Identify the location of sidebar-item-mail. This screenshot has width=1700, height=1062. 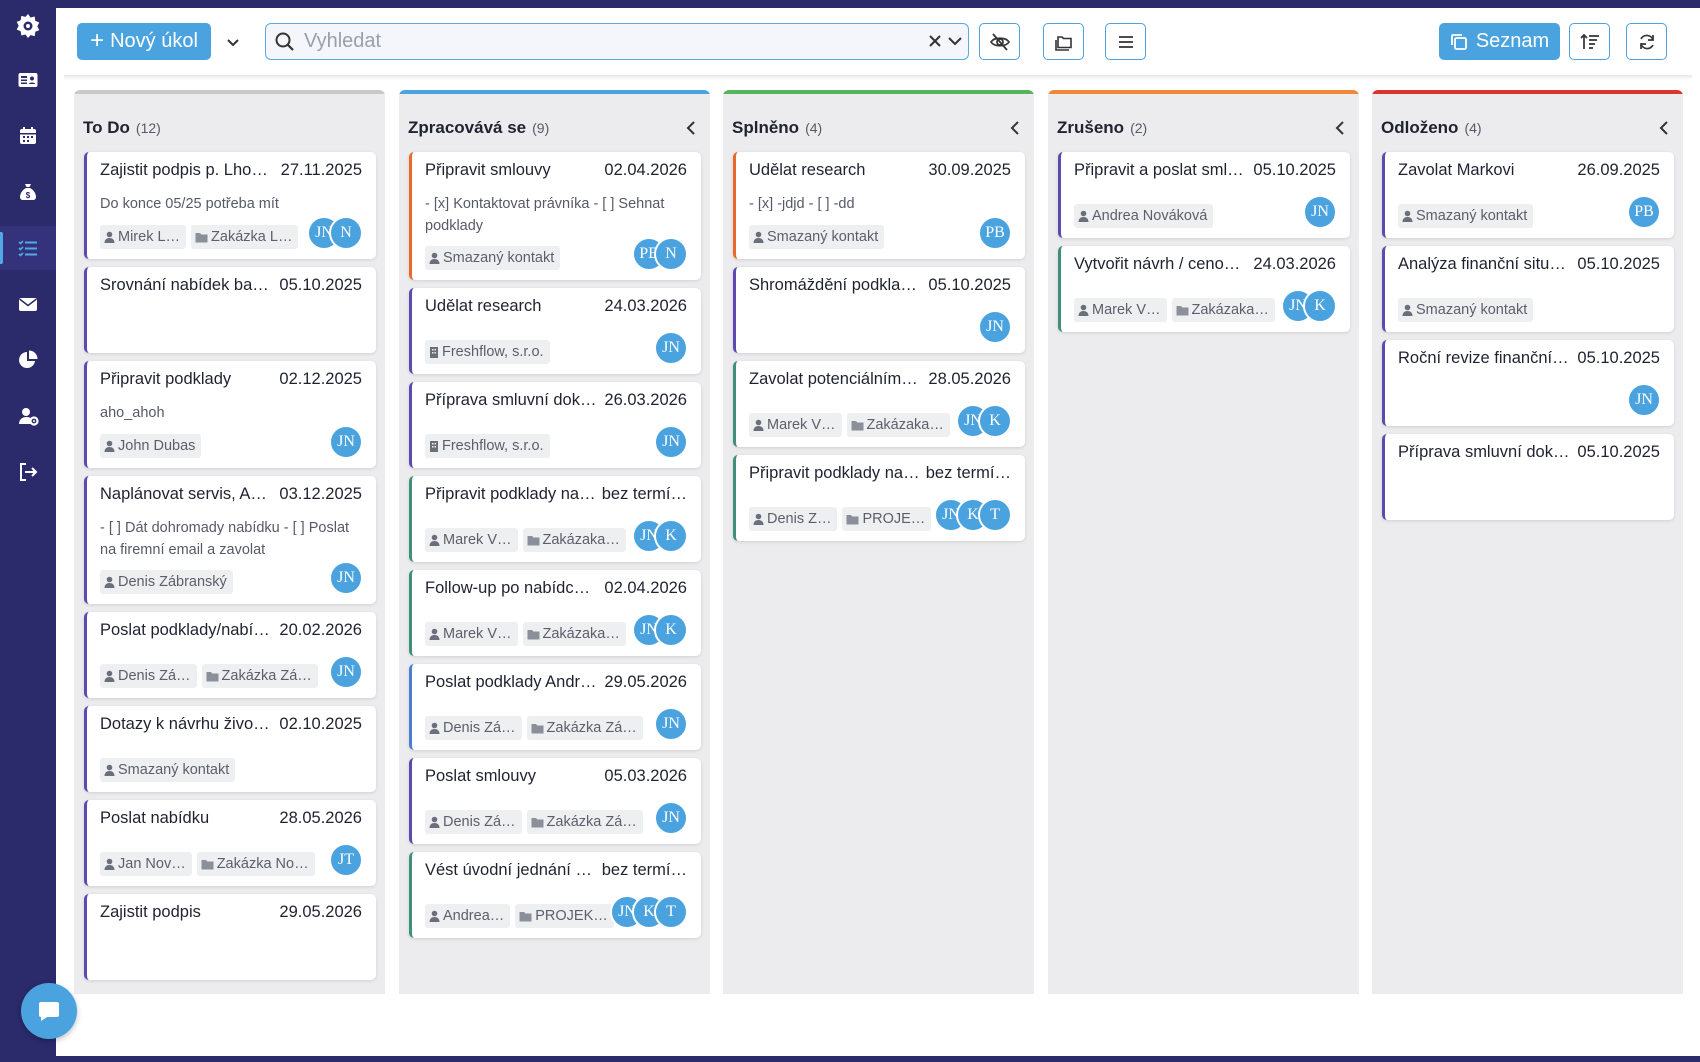
(28, 304).